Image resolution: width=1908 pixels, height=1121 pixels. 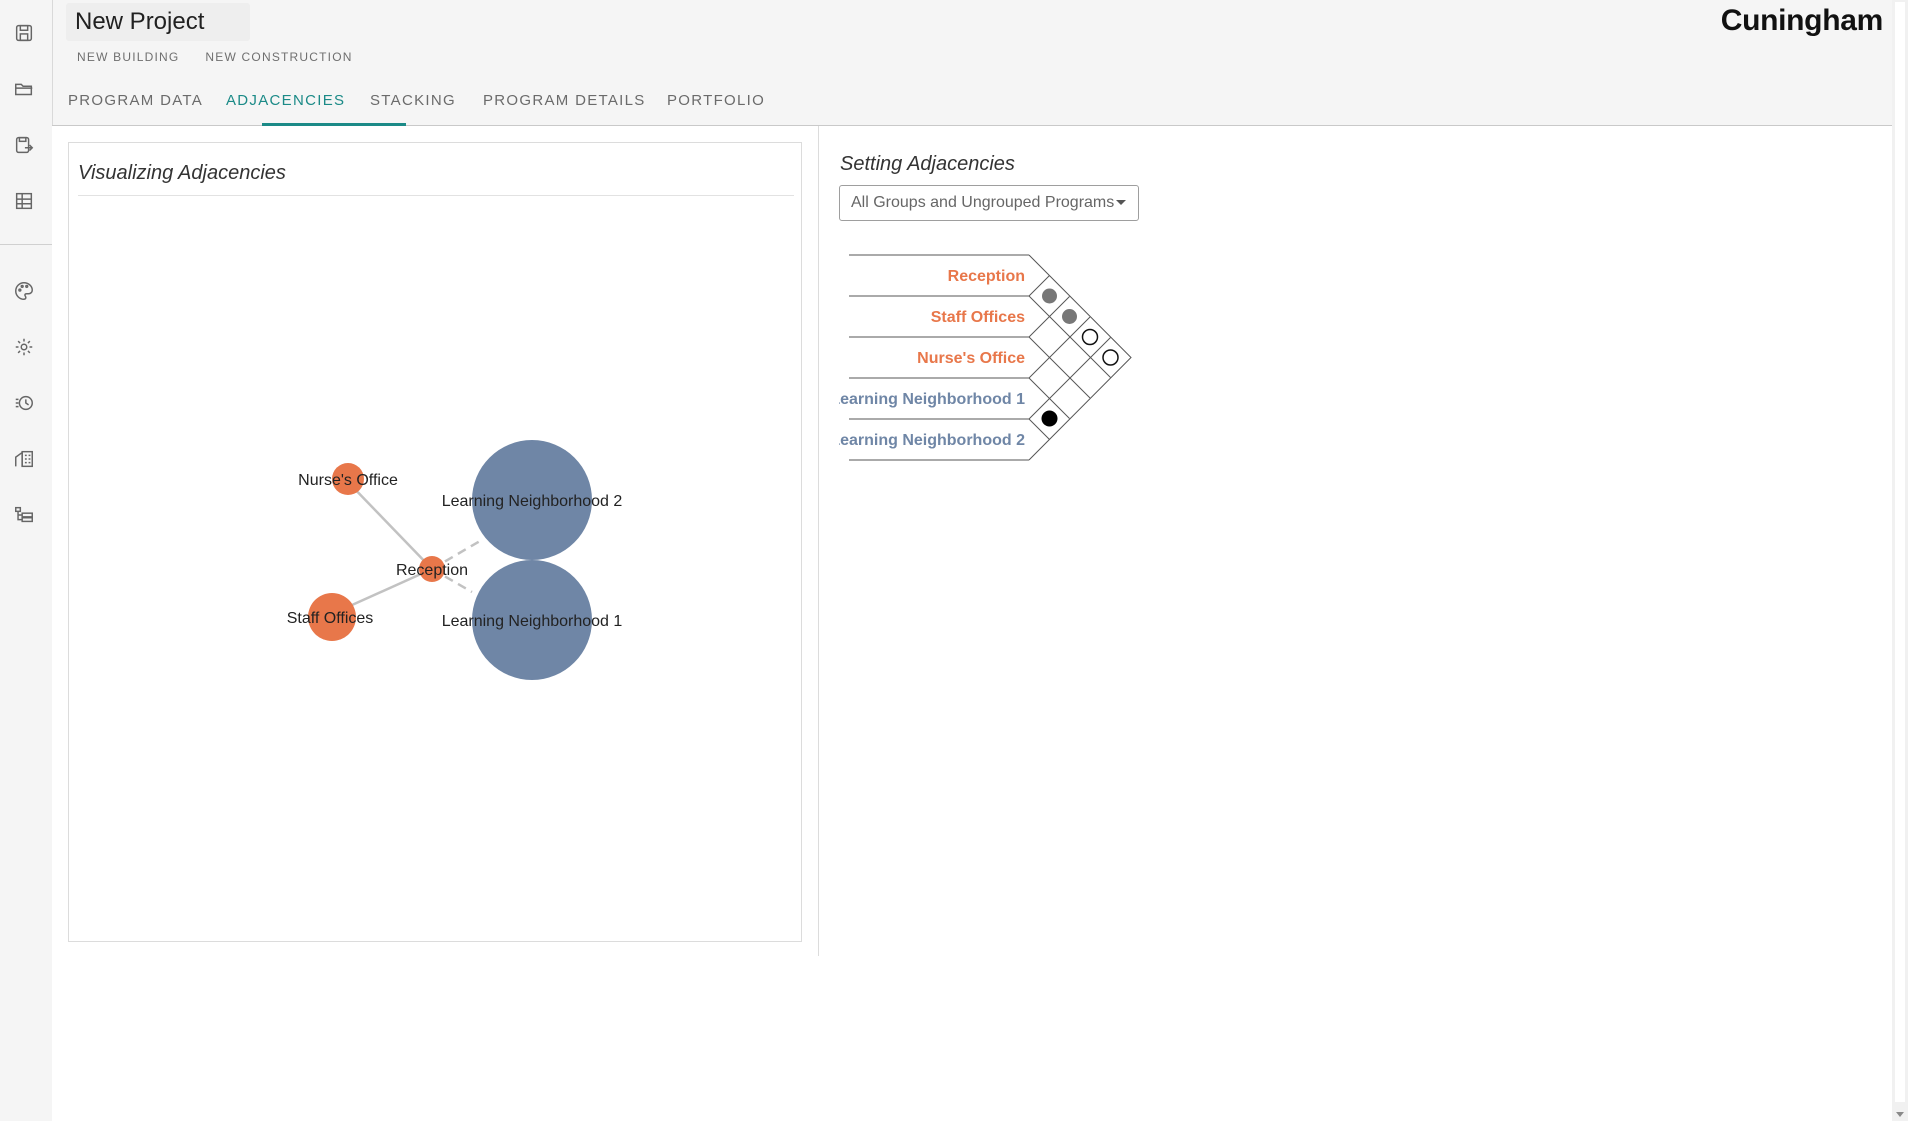 What do you see at coordinates (532, 621) in the screenshot?
I see `node-label-learning-neighborhood-1: Learning Neighborhood 1` at bounding box center [532, 621].